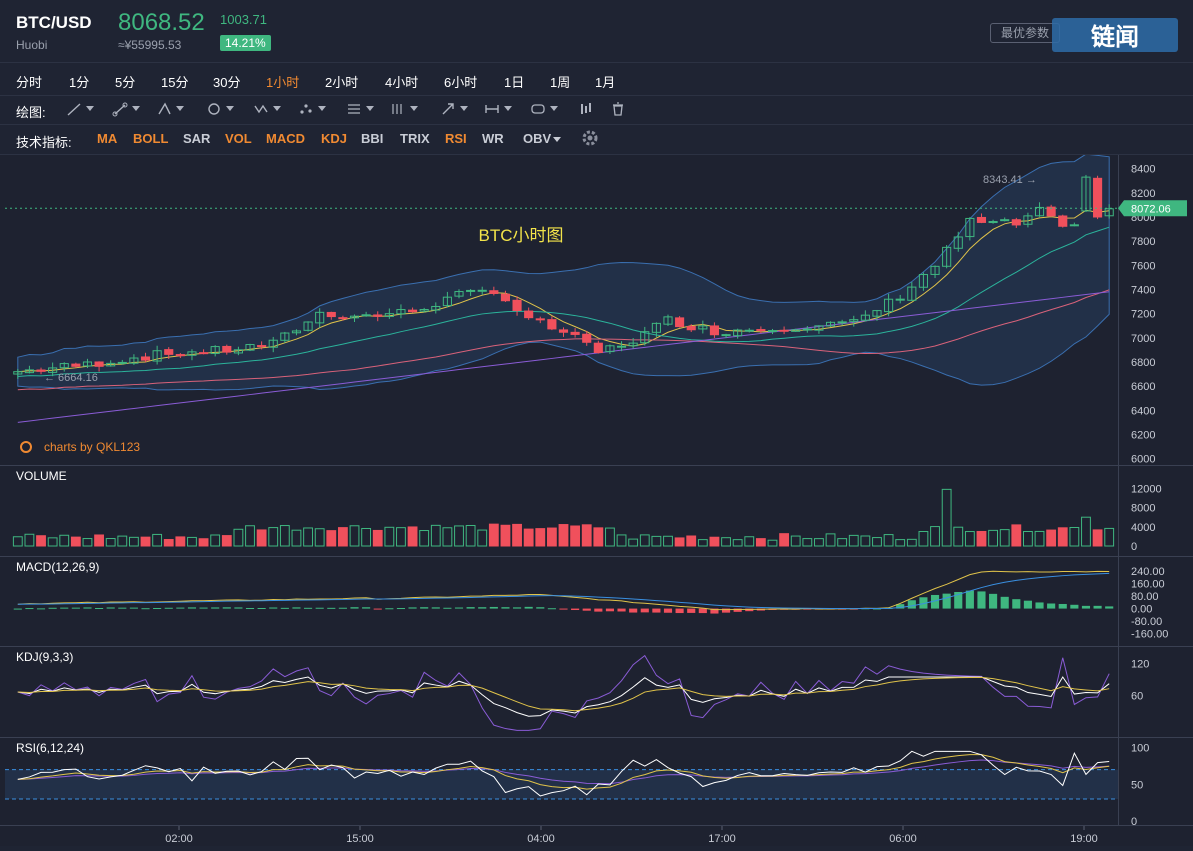 The width and height of the screenshot is (1193, 851). What do you see at coordinates (1148, 572) in the screenshot?
I see `macd-axis-tick: 240.00` at bounding box center [1148, 572].